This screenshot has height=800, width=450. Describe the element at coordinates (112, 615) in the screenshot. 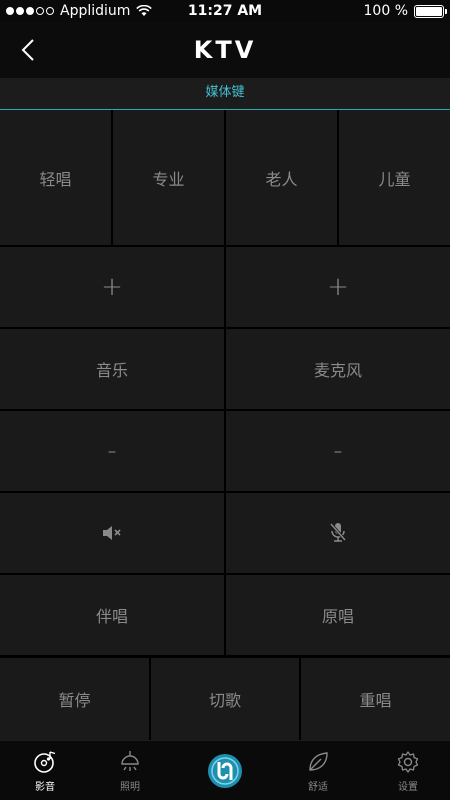

I see `accompaniment-button: 伴唱` at that location.